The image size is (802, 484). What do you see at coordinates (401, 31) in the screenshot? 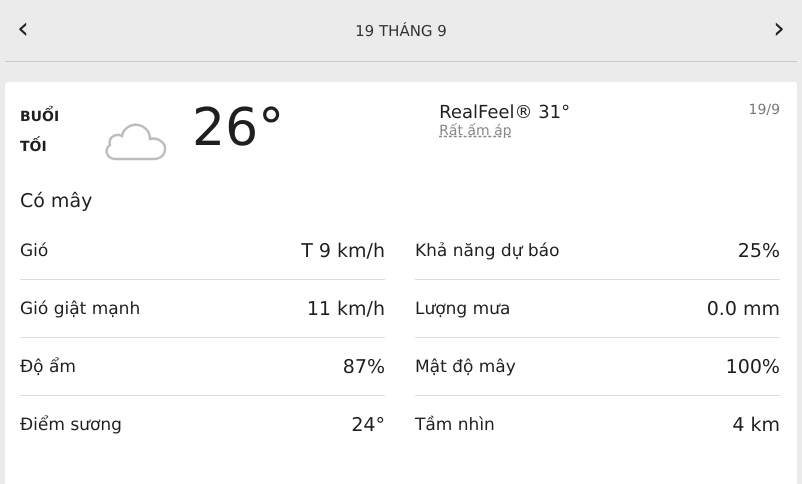
I see `date-title: 19 THÁNG 9` at bounding box center [401, 31].